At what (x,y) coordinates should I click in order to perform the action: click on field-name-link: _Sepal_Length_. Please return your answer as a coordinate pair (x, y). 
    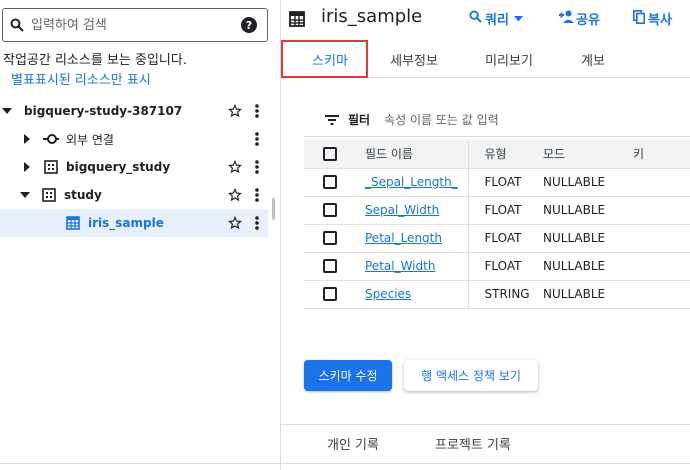
    Looking at the image, I should click on (411, 182).